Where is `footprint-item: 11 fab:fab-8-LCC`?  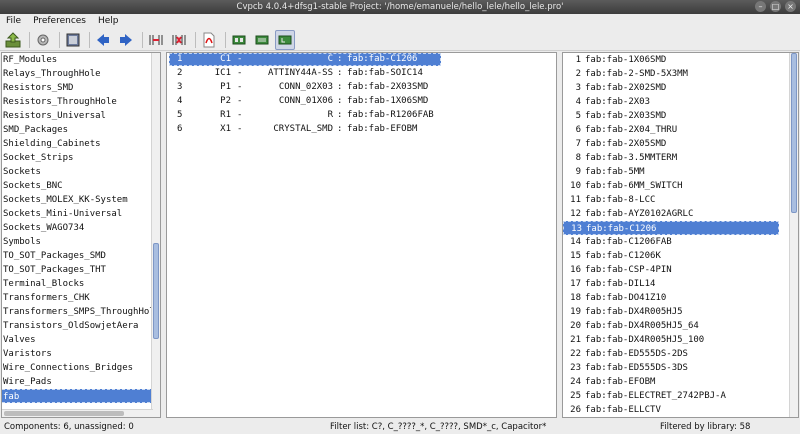
footprint-item: 11 fab:fab-8-LCC is located at coordinates (680, 200).